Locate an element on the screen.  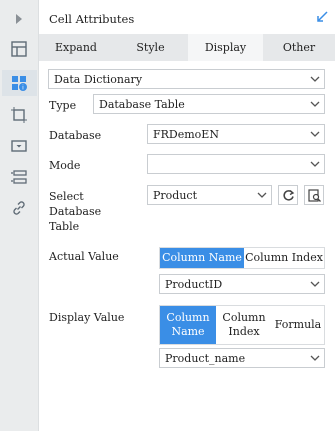
float-element-icon is located at coordinates (19, 115).